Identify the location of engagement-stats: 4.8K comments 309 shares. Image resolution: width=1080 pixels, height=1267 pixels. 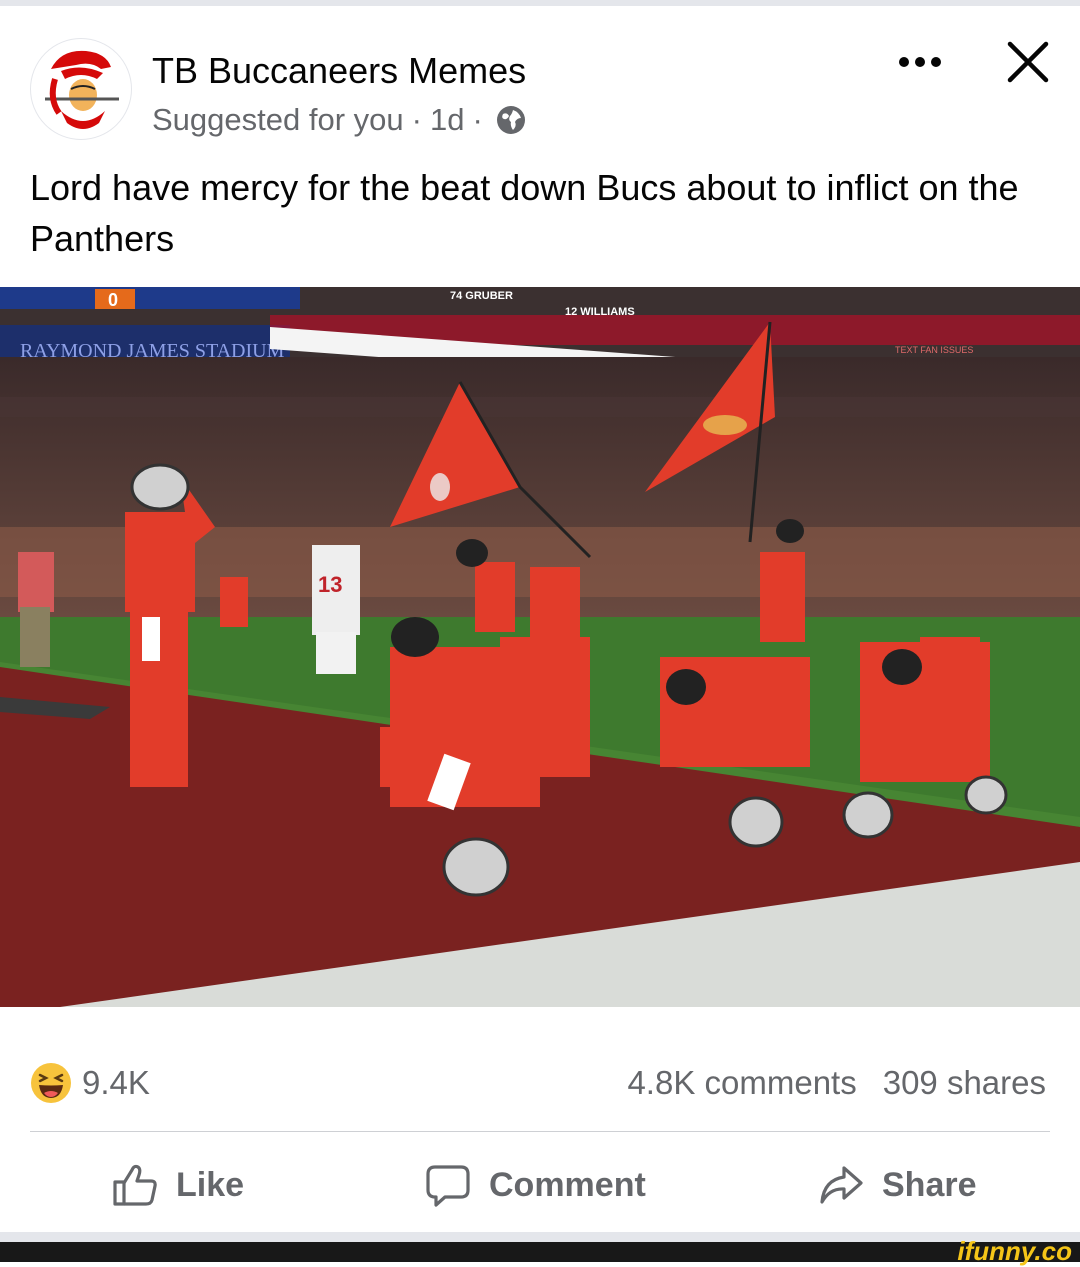
(836, 1083).